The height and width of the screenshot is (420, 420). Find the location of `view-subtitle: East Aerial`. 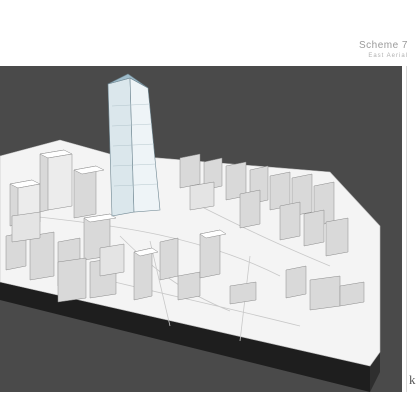

view-subtitle: East Aerial is located at coordinates (388, 56).